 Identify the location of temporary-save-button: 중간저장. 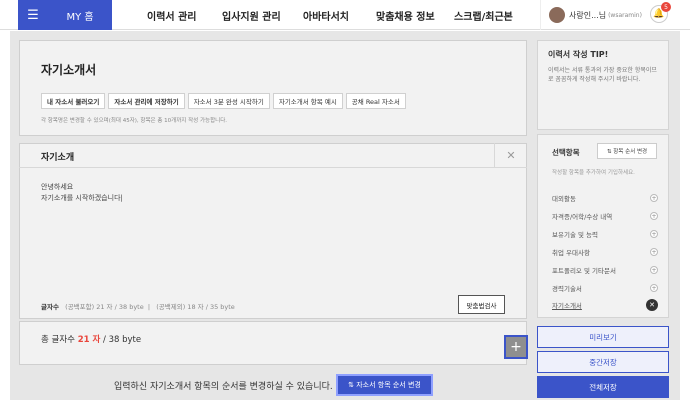
(603, 362).